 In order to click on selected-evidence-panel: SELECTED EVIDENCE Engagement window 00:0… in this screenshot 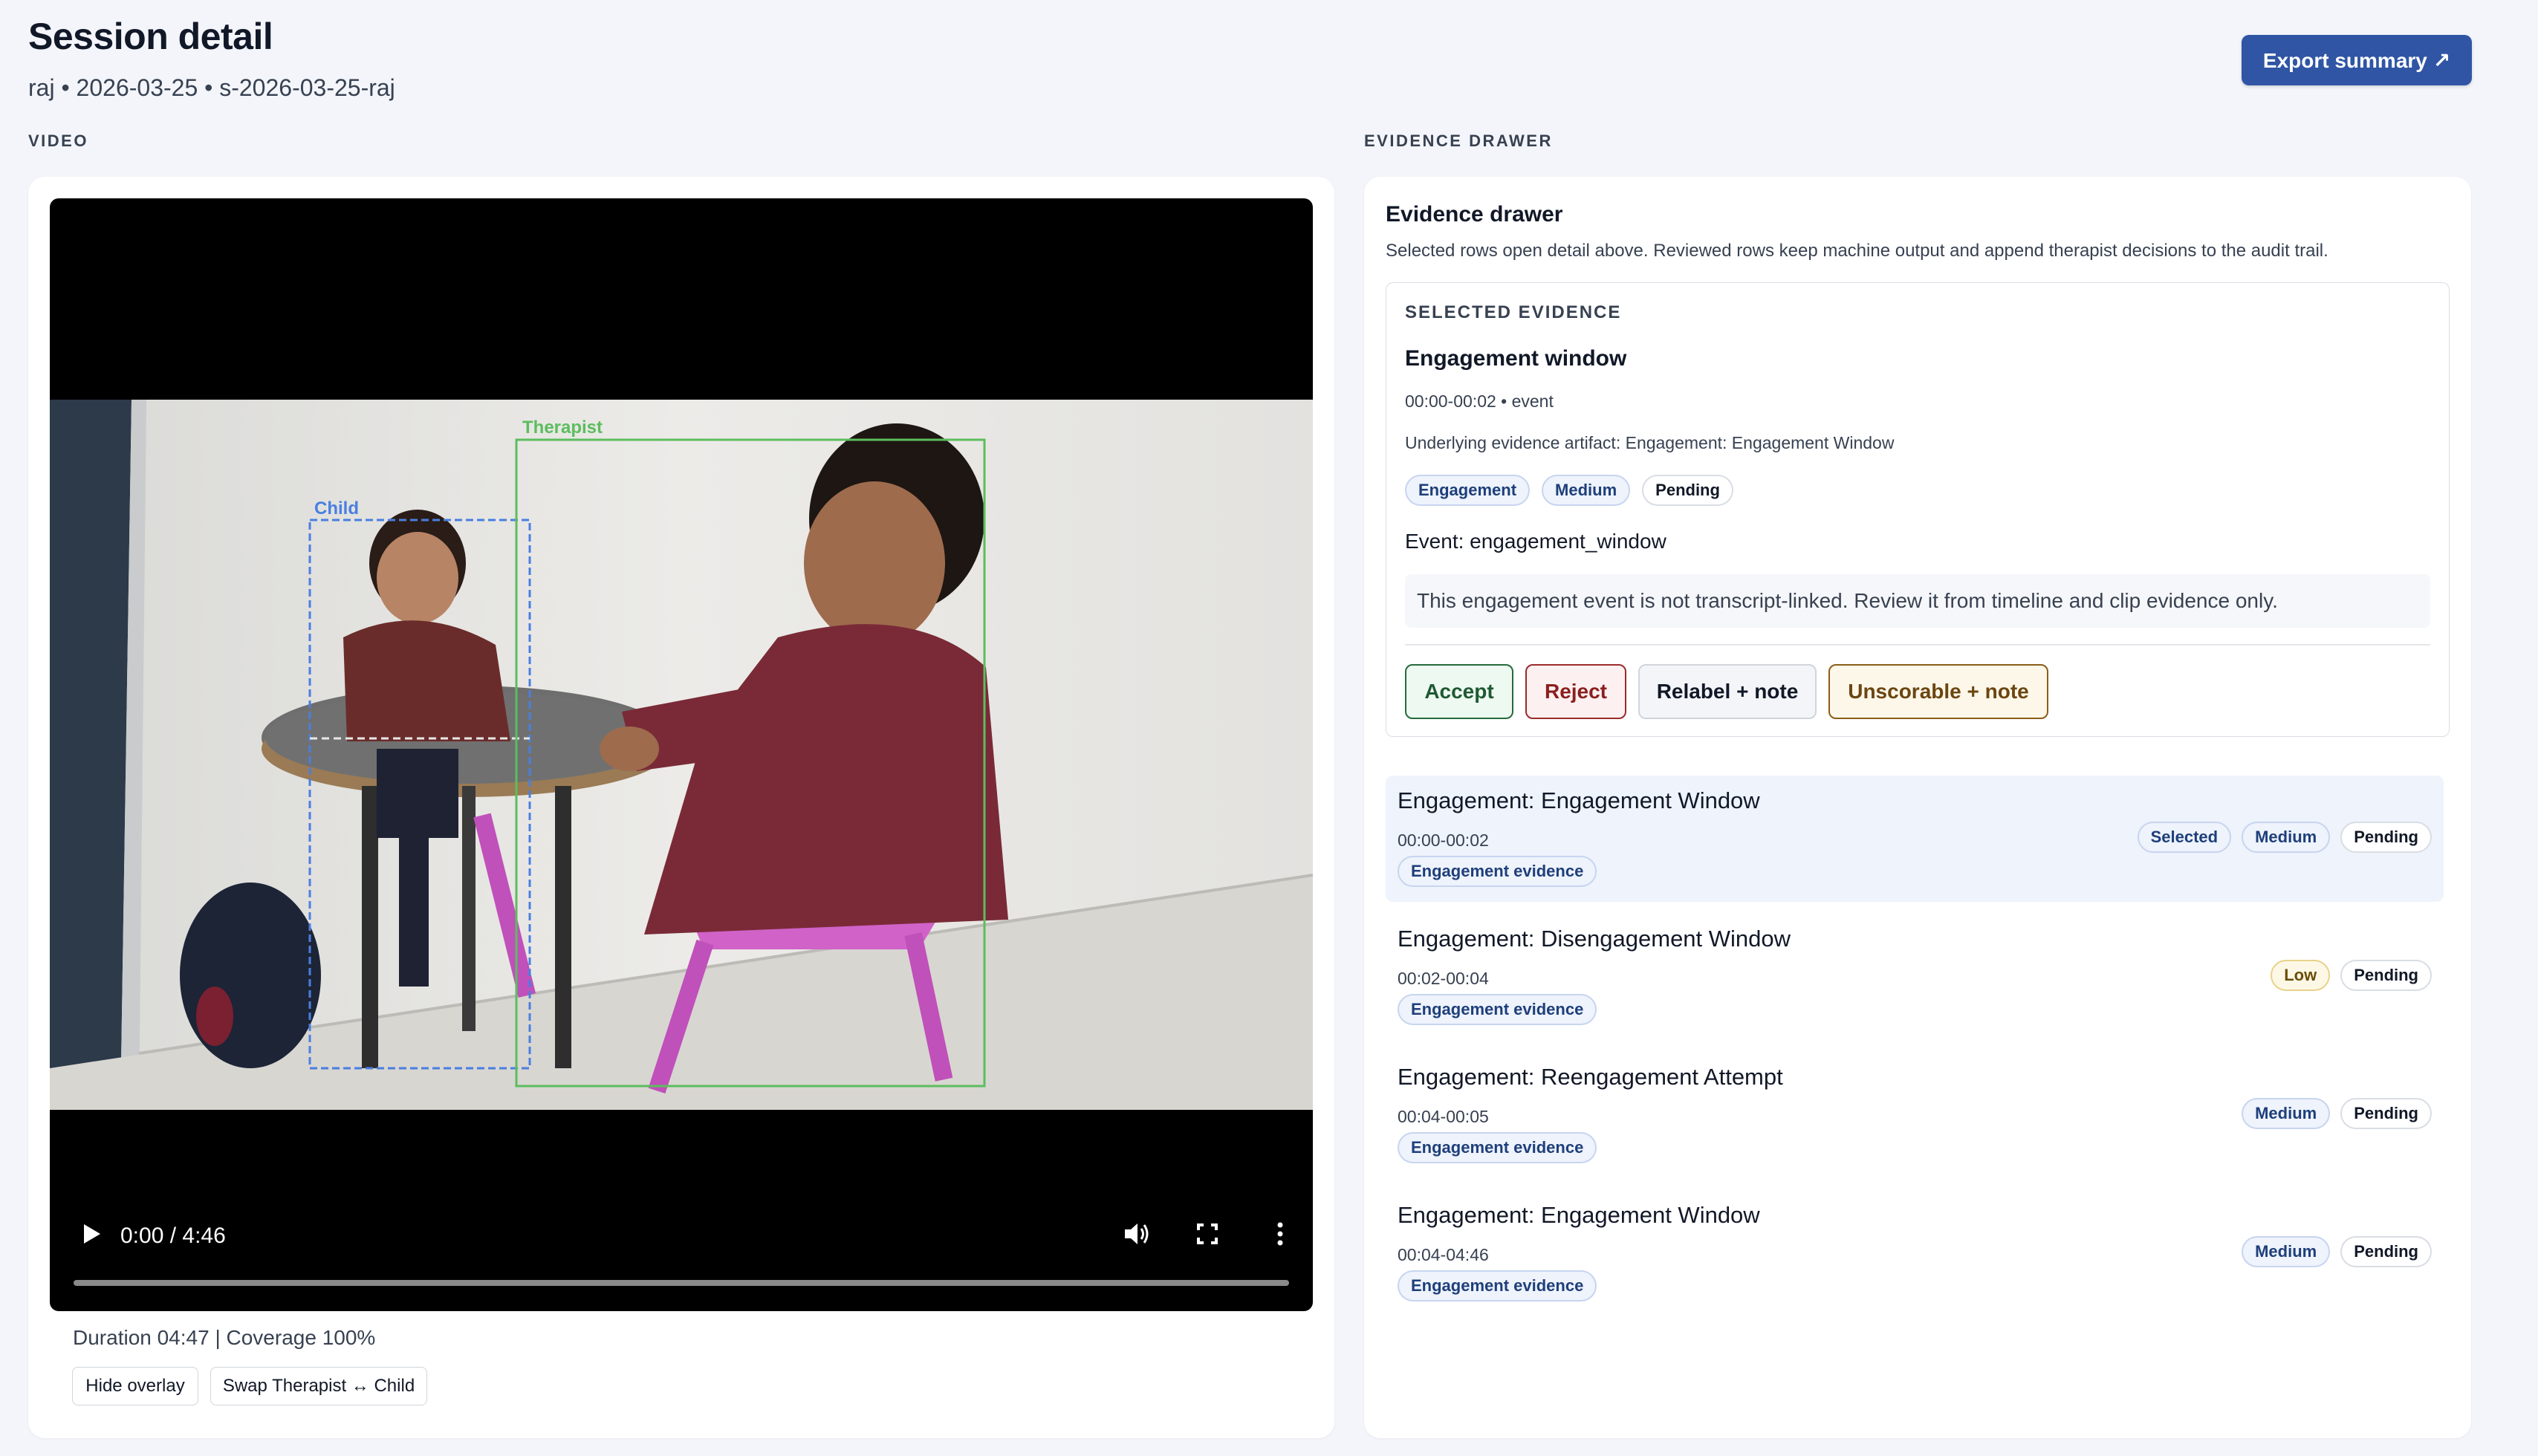, I will do `click(1918, 510)`.